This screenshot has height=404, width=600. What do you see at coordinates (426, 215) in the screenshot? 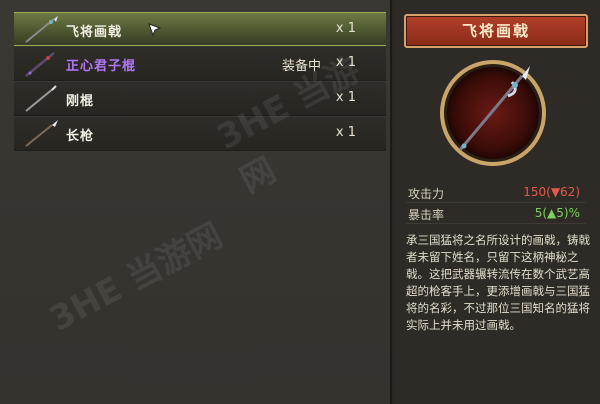
I see `stat-label: 暴击率` at bounding box center [426, 215].